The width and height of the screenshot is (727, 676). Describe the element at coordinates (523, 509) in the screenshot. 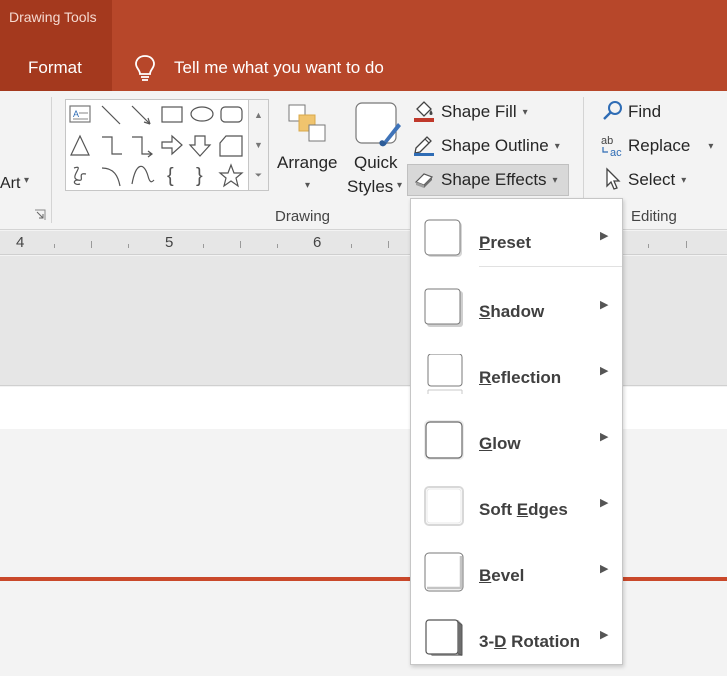

I see `menu-item-label: Soft Edges` at that location.